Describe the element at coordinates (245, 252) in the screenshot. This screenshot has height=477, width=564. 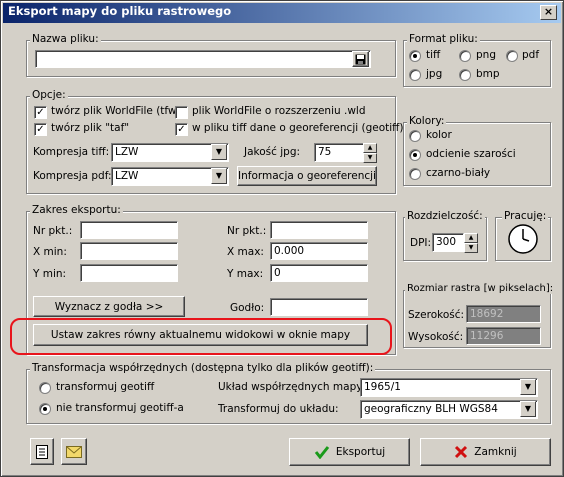
I see `xmax-label: X max:` at that location.